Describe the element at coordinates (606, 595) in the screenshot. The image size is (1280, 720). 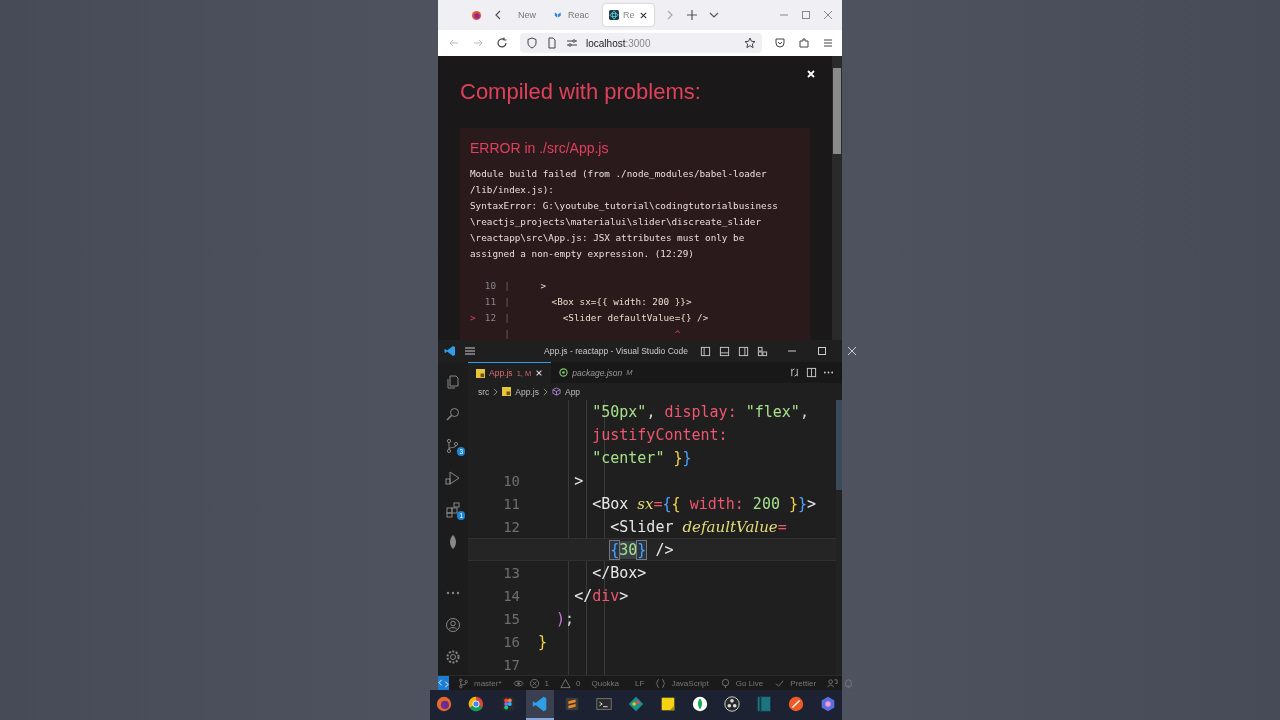
I see `code-token: div` at that location.